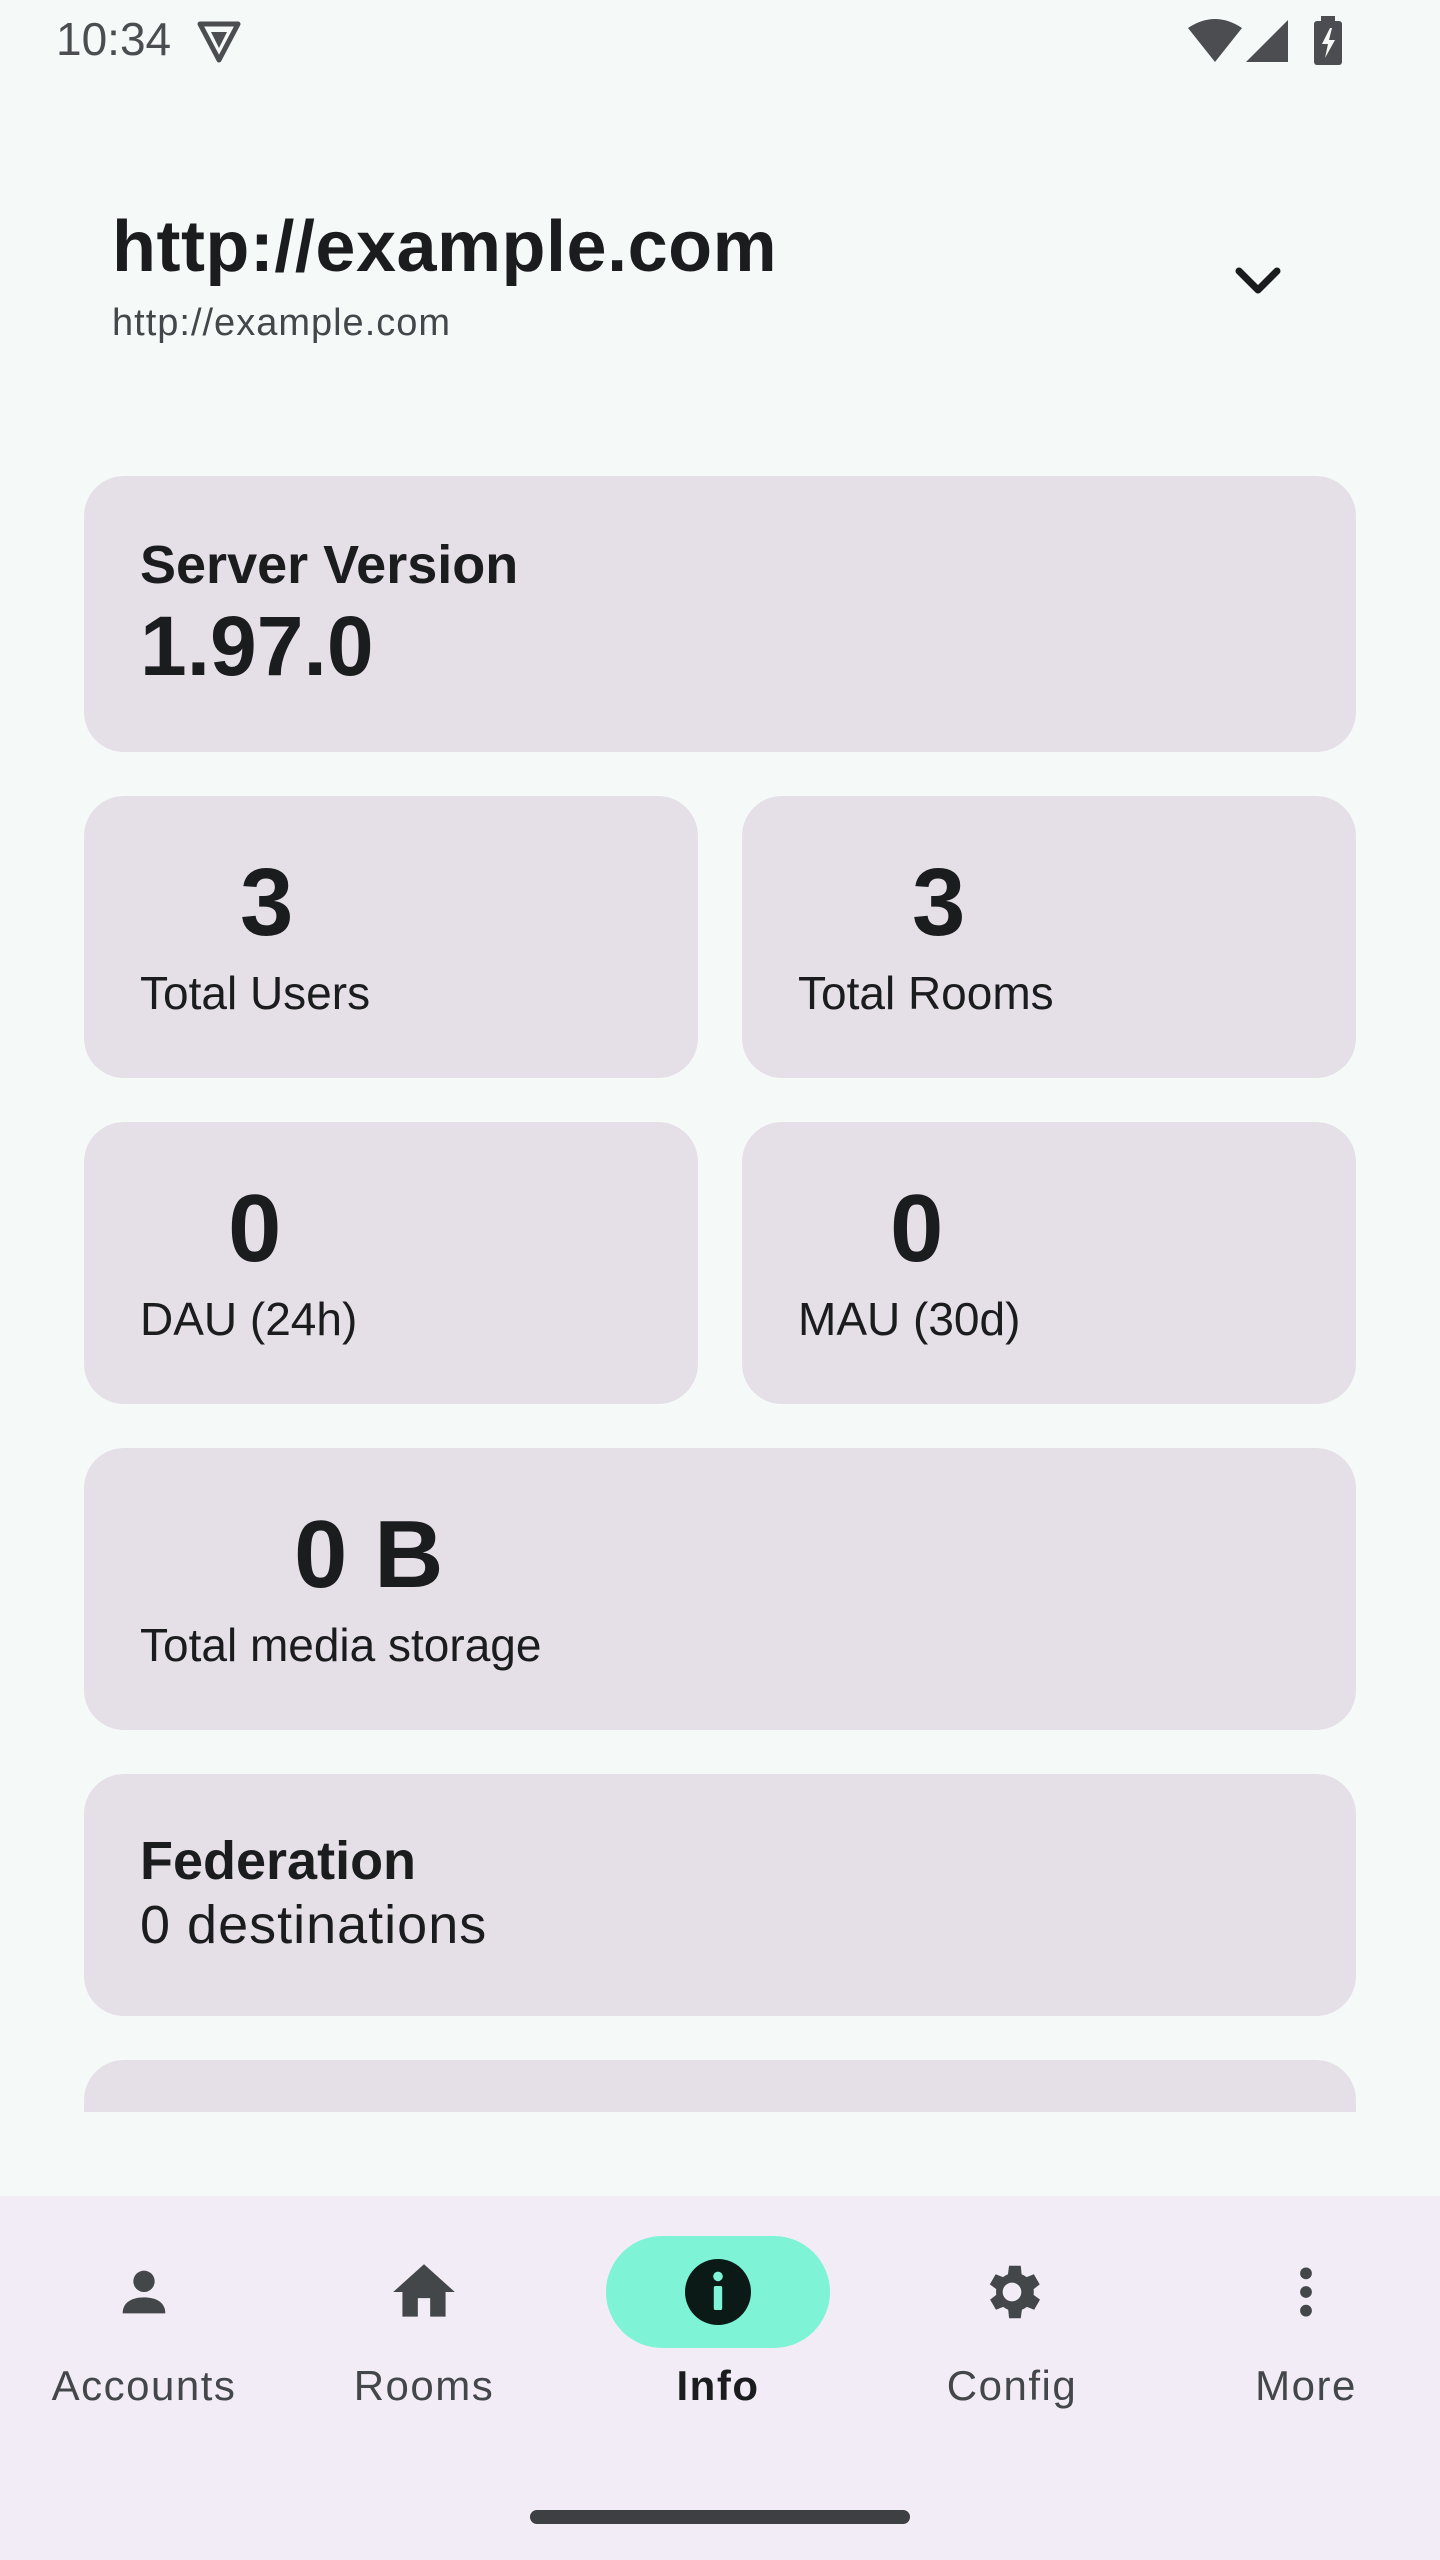  Describe the element at coordinates (282, 323) in the screenshot. I see `server-subtitle: http://example.com` at that location.